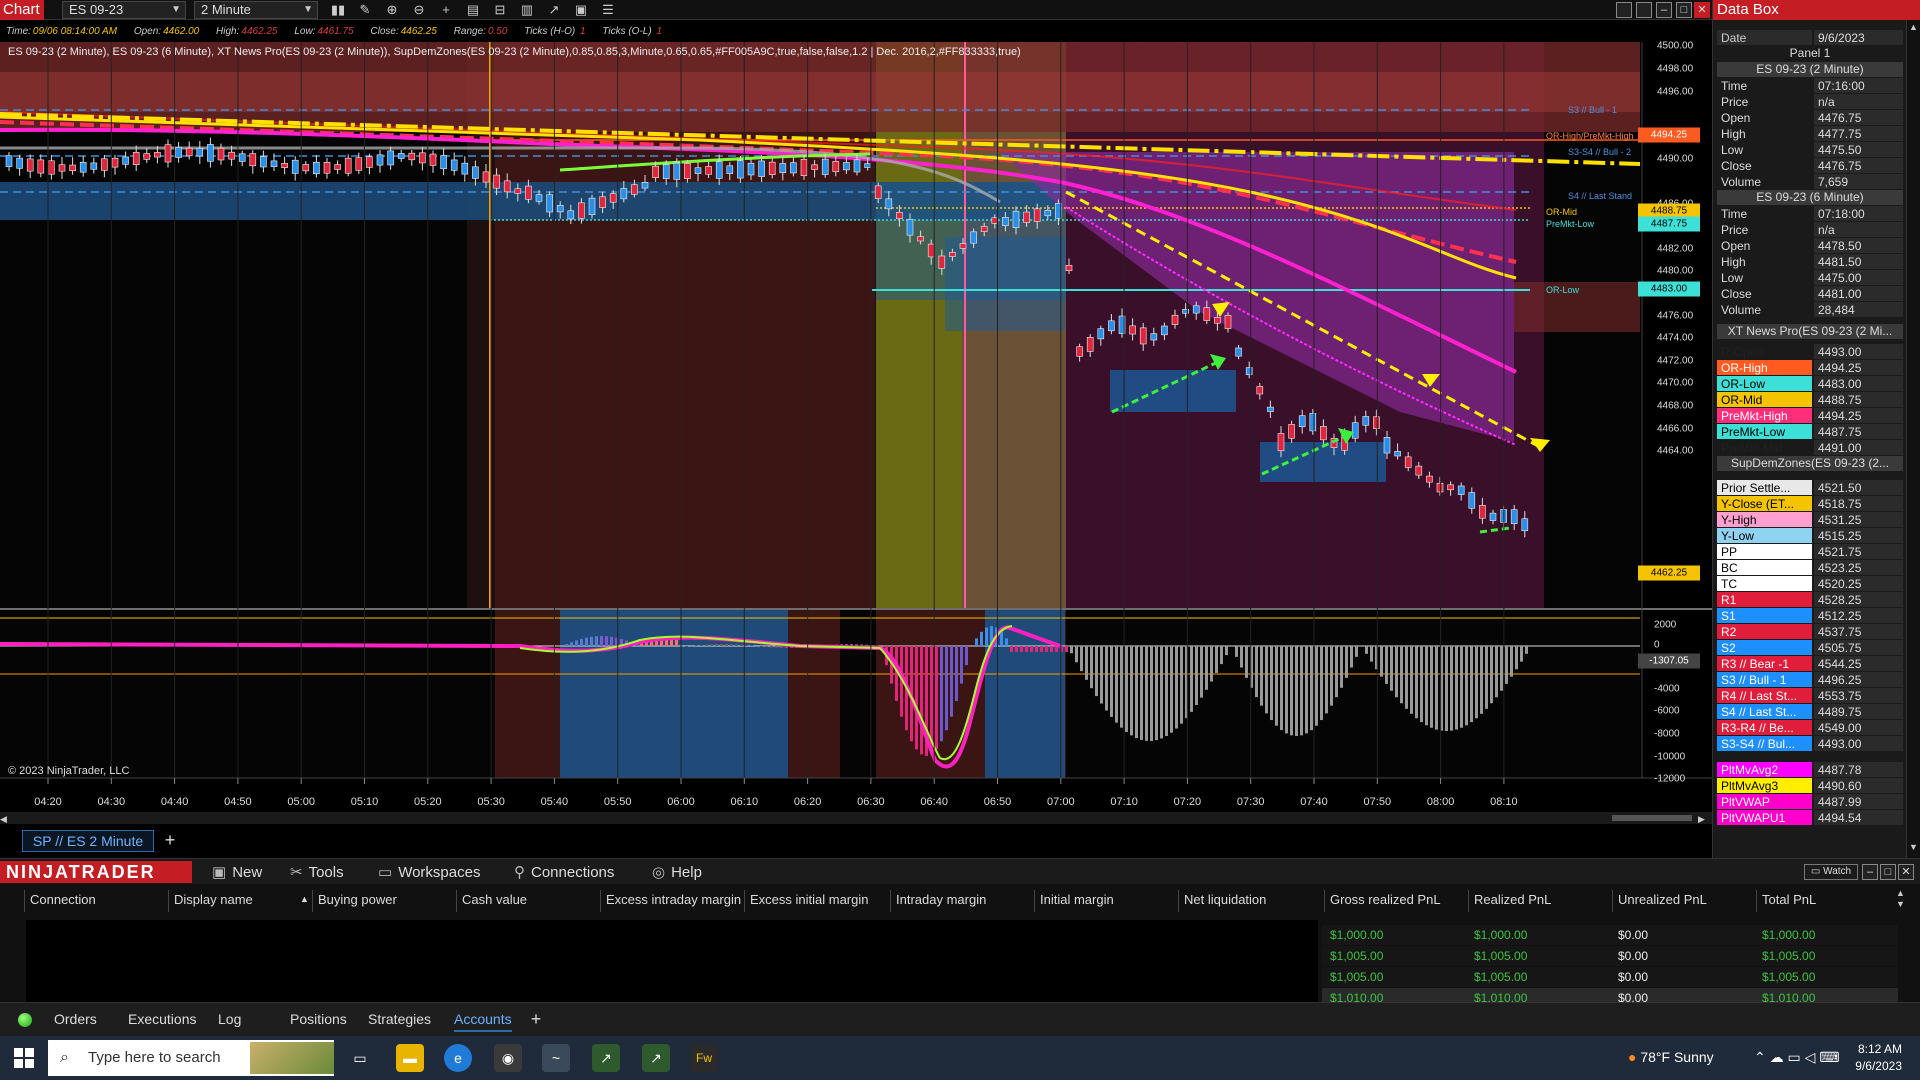  Describe the element at coordinates (673, 899) in the screenshot. I see `column-header: Excess intraday margin` at that location.